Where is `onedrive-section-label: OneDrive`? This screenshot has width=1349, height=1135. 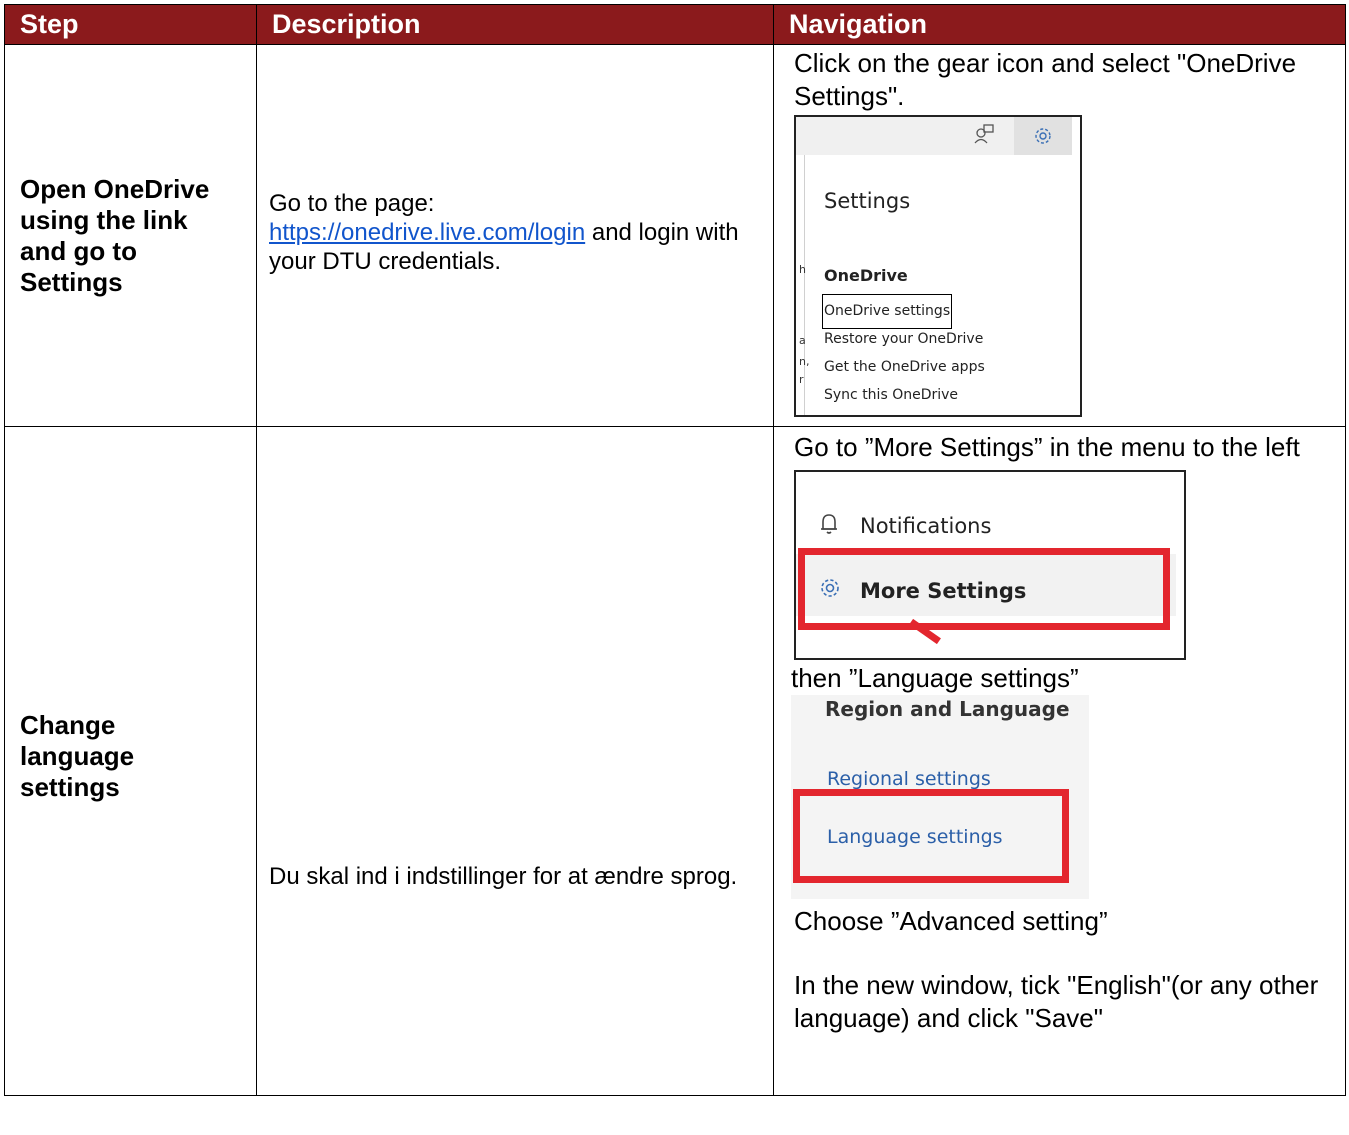 onedrive-section-label: OneDrive is located at coordinates (866, 275).